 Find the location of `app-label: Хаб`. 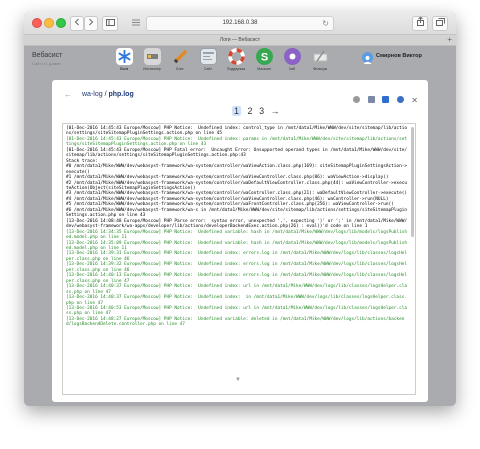

app-label: Хаб is located at coordinates (292, 69).